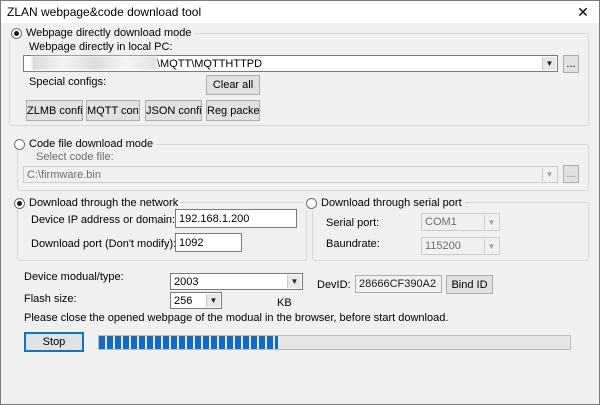 This screenshot has width=600, height=405. What do you see at coordinates (103, 220) in the screenshot?
I see `device-ip-label: Device IP address or domain:` at bounding box center [103, 220].